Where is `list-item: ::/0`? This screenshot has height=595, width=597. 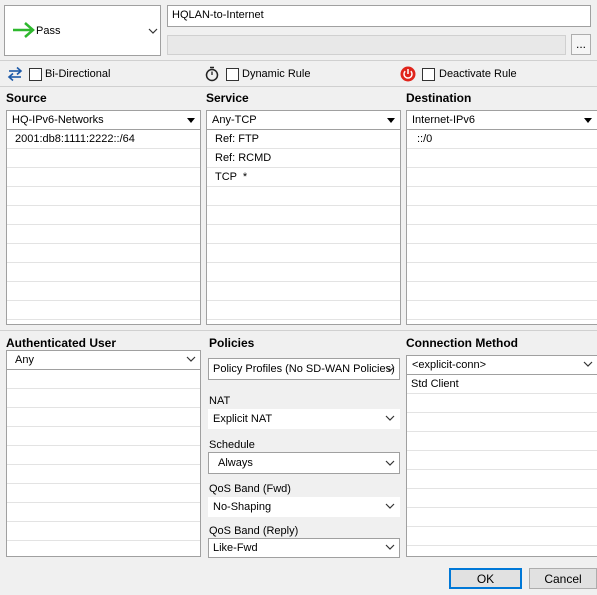 list-item: ::/0 is located at coordinates (502, 139).